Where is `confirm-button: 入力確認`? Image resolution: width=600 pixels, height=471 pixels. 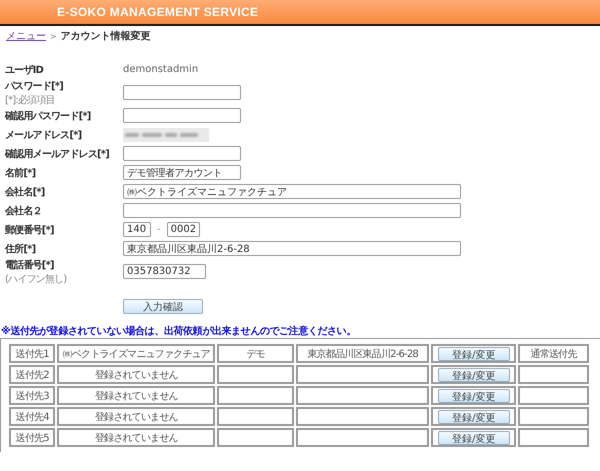 confirm-button: 入力確認 is located at coordinates (163, 306).